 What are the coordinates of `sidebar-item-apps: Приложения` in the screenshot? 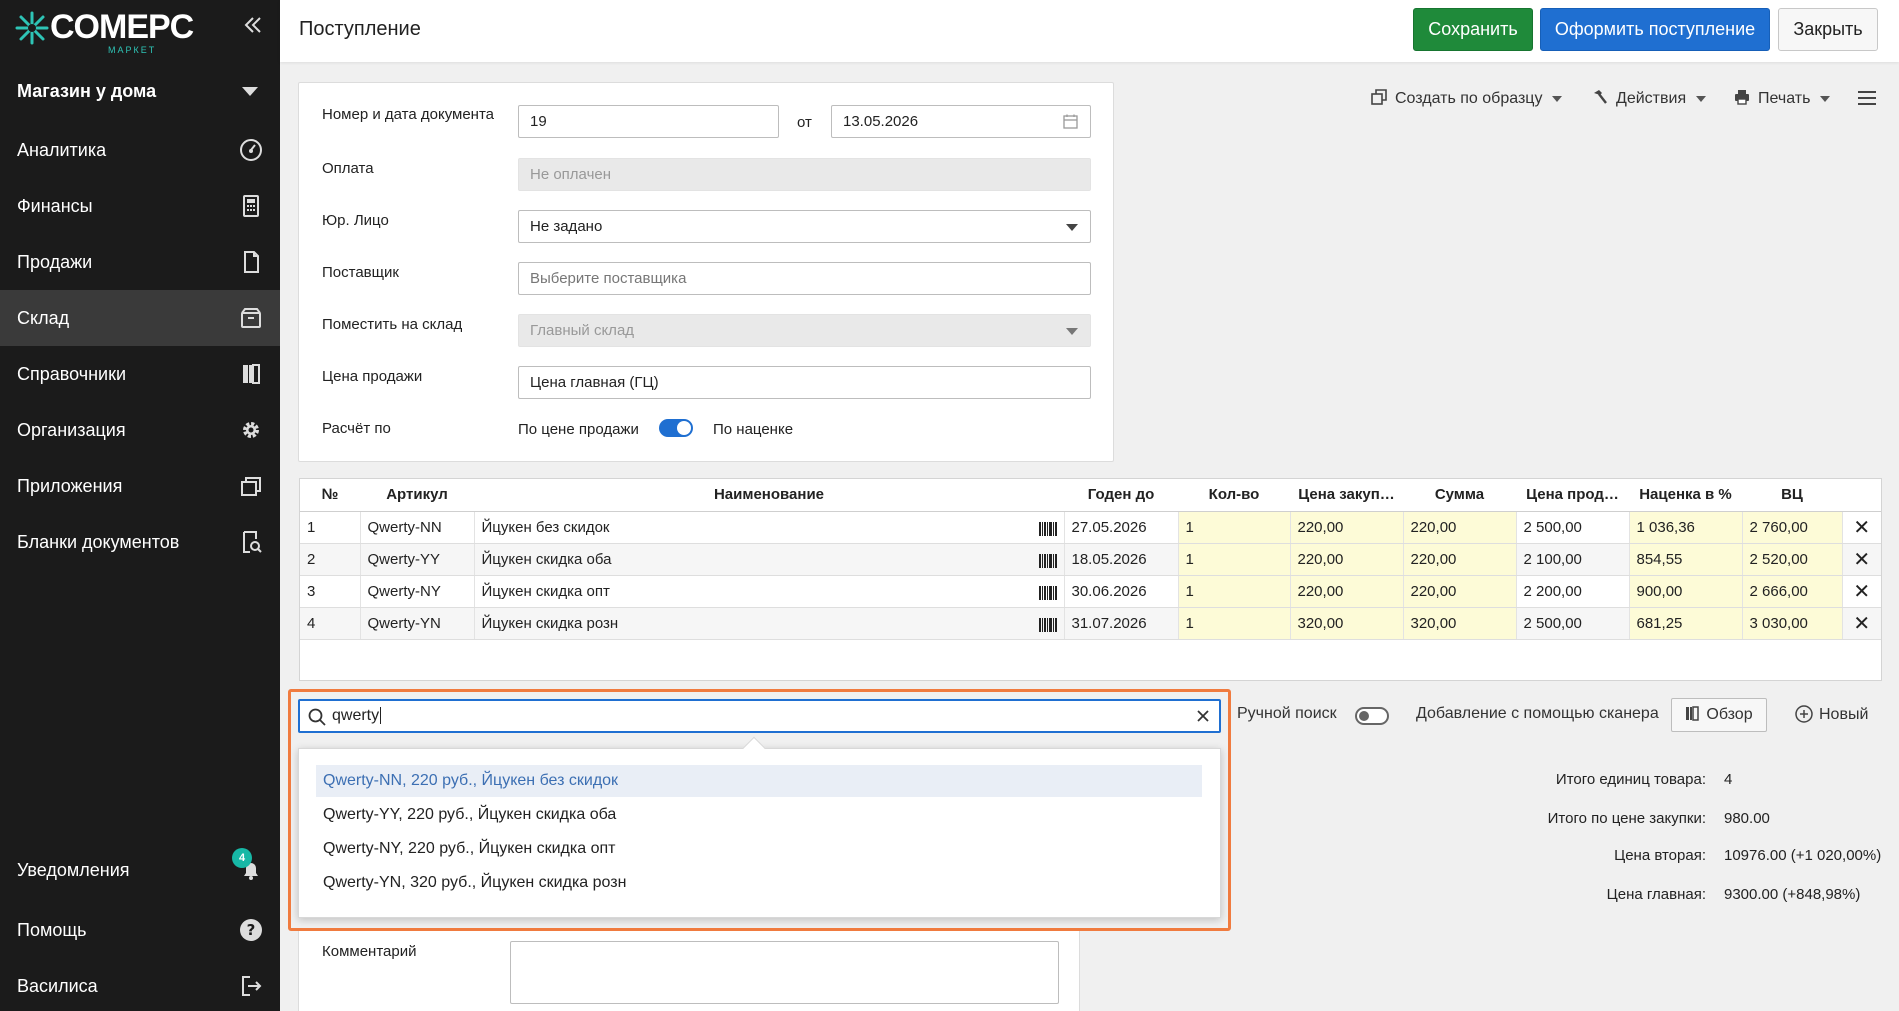 It's located at (140, 486).